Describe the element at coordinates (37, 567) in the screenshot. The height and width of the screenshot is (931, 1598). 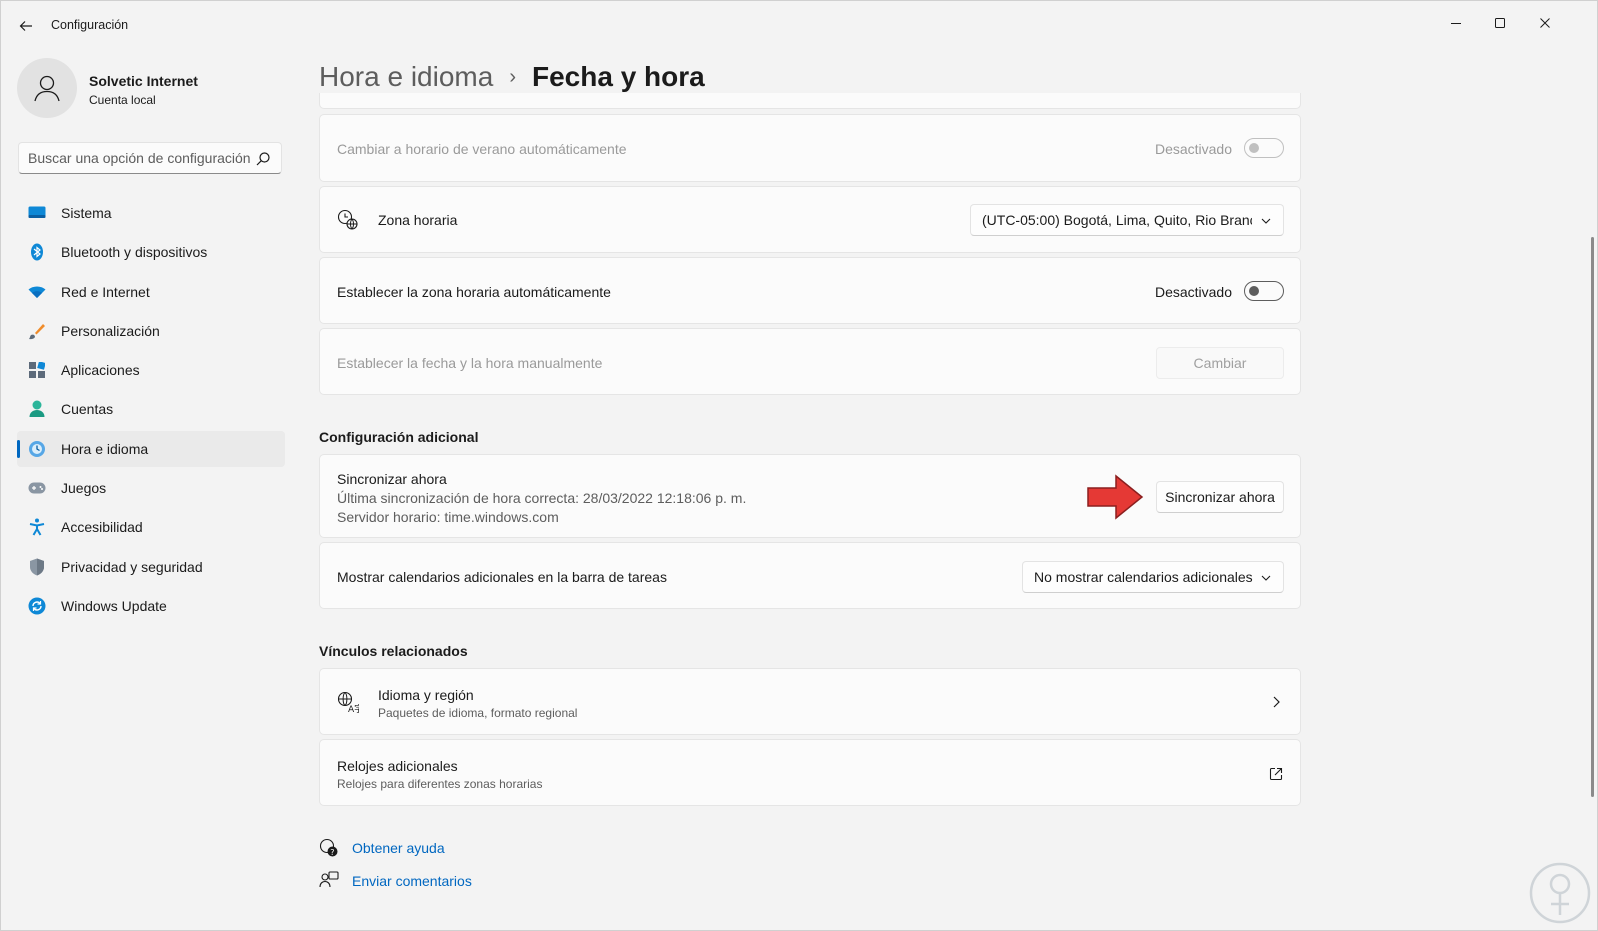
I see `shield-icon` at that location.